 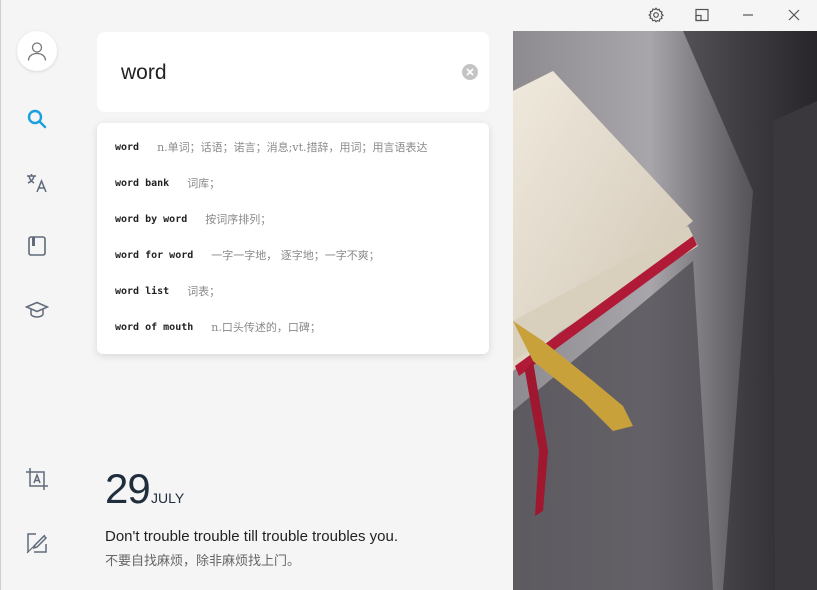 I want to click on suggestion-word: word bank, so click(x=142, y=183).